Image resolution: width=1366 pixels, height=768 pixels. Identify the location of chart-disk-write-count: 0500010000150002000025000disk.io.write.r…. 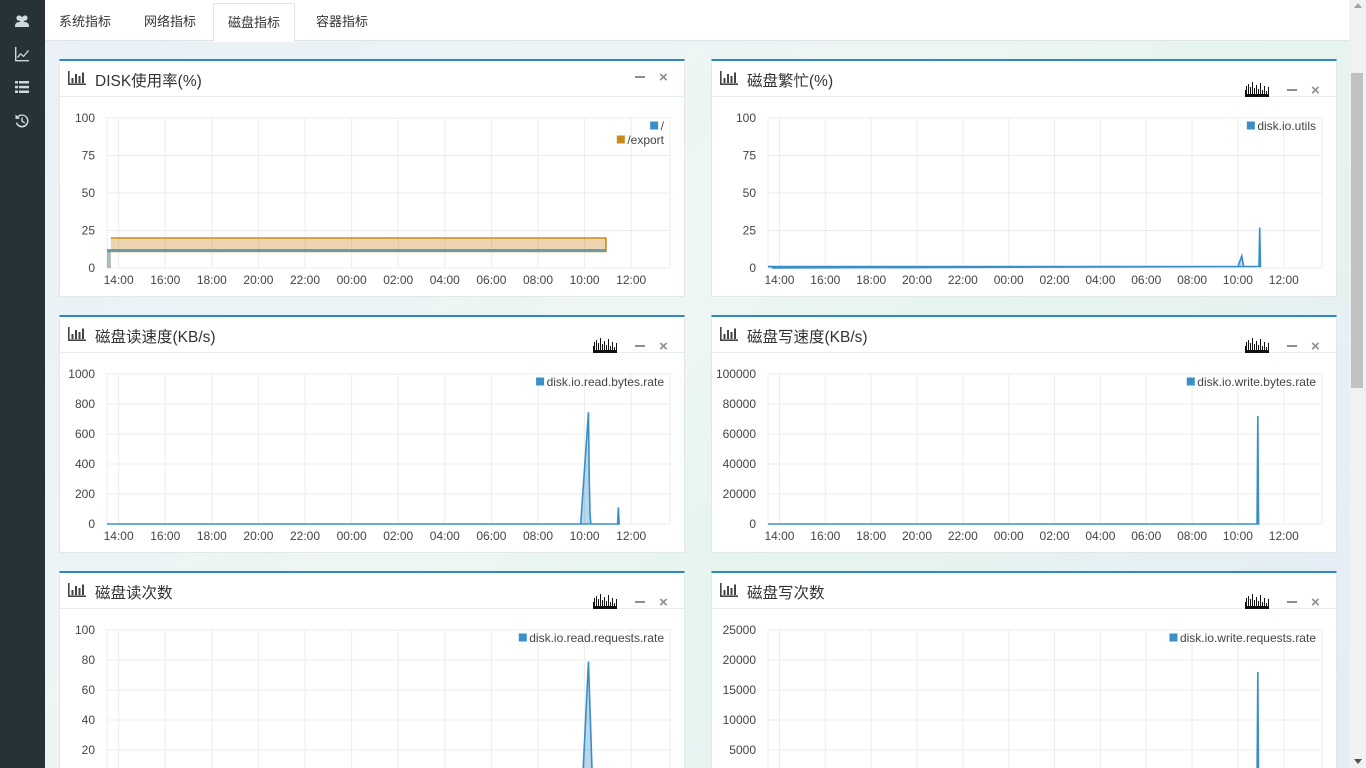
(1024, 689).